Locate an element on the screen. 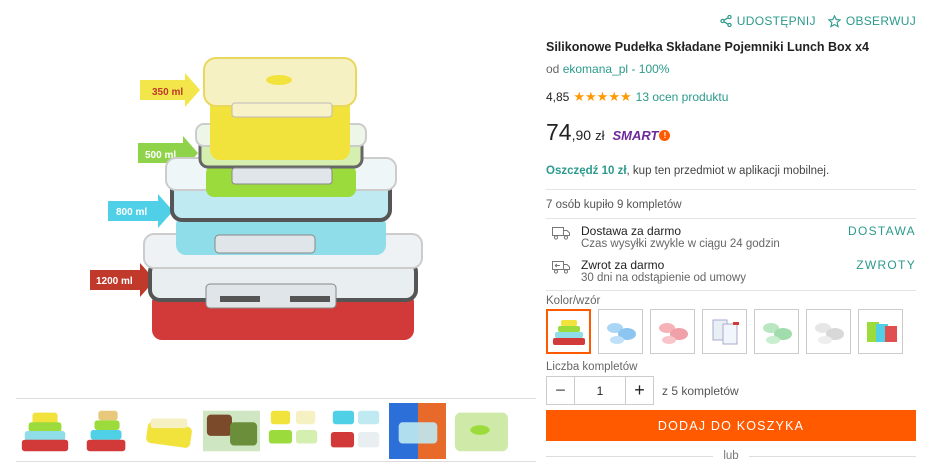  seller-link: ekomana_pl is located at coordinates (595, 69).